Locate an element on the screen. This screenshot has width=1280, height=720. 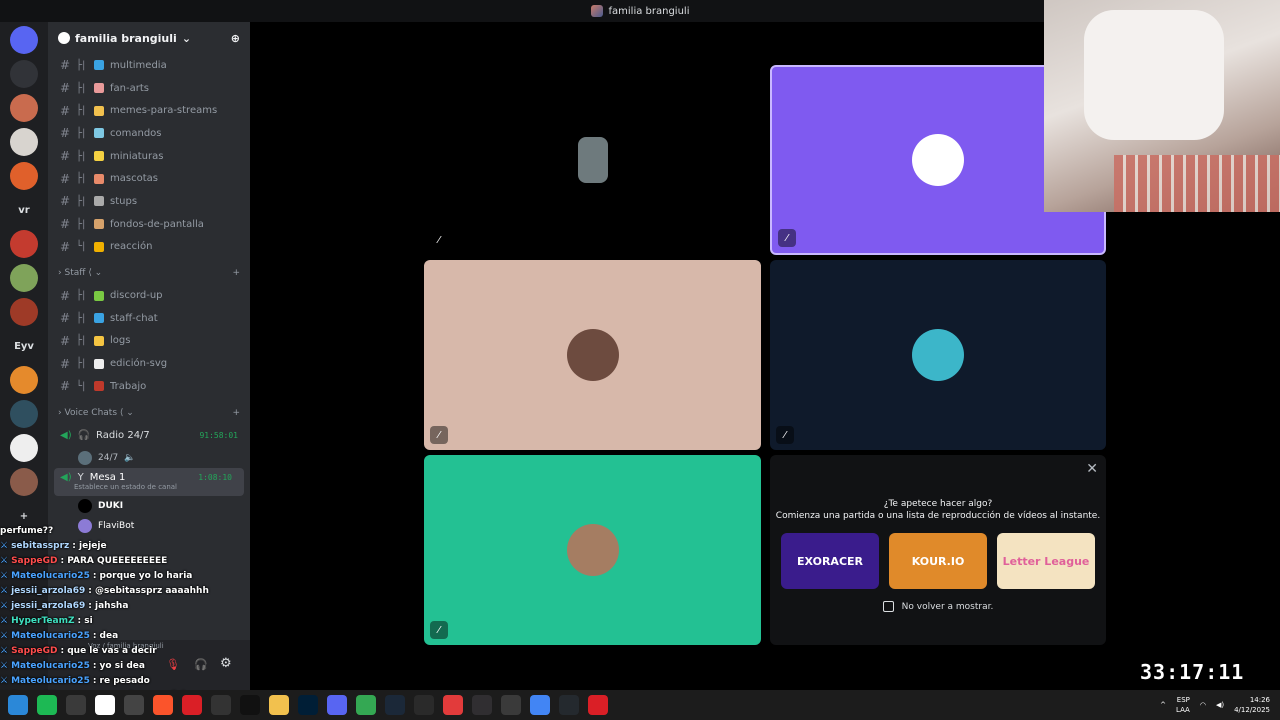
channel-reacción: # └| reacción is located at coordinates (149, 247).